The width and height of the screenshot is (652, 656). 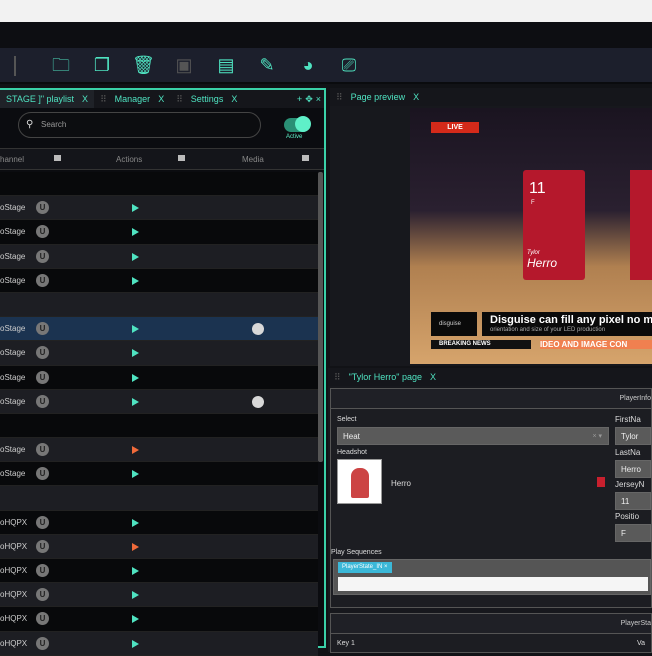 What do you see at coordinates (61, 65) in the screenshot?
I see `folder-add-icon: 🗀` at bounding box center [61, 65].